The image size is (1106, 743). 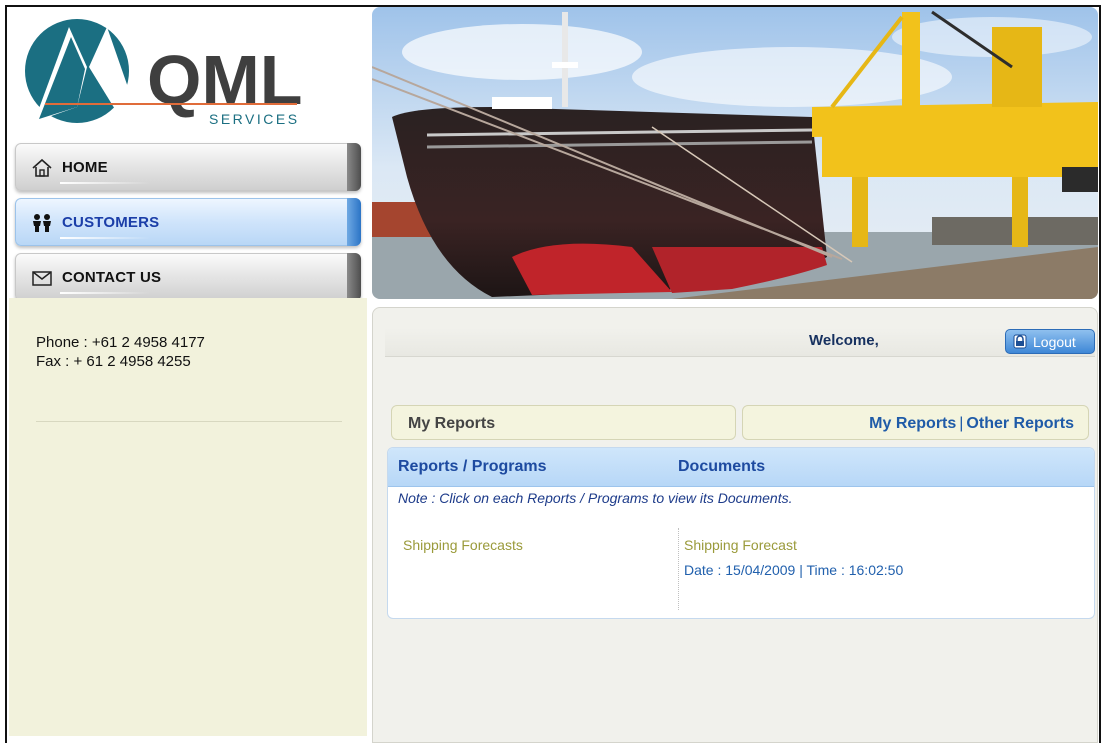 What do you see at coordinates (85, 167) in the screenshot?
I see `nav-home-label: HOME` at bounding box center [85, 167].